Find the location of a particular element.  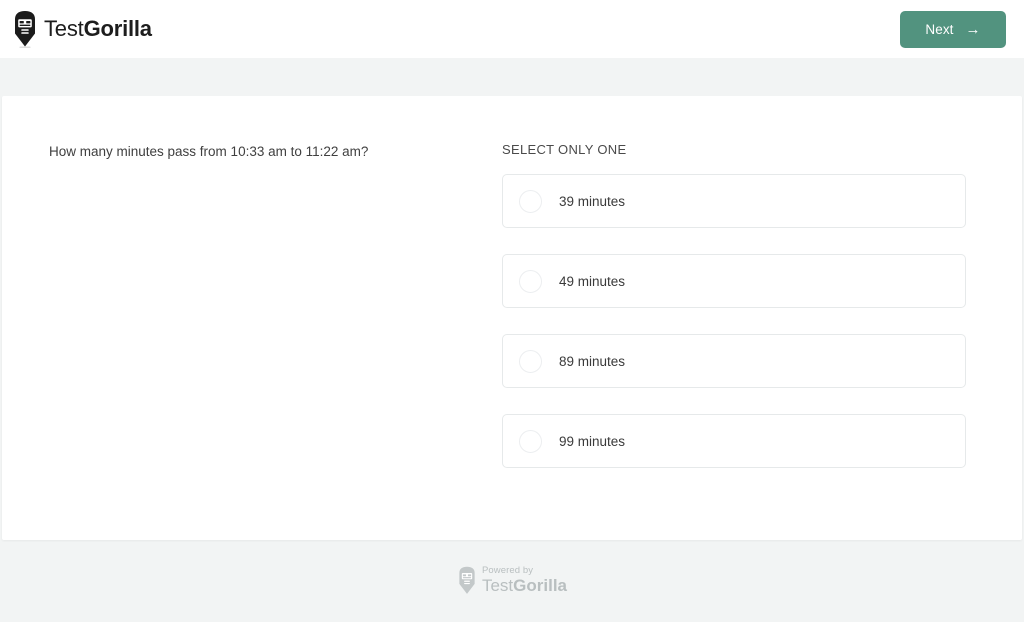

footer-brand-second: Gorilla is located at coordinates (540, 586).